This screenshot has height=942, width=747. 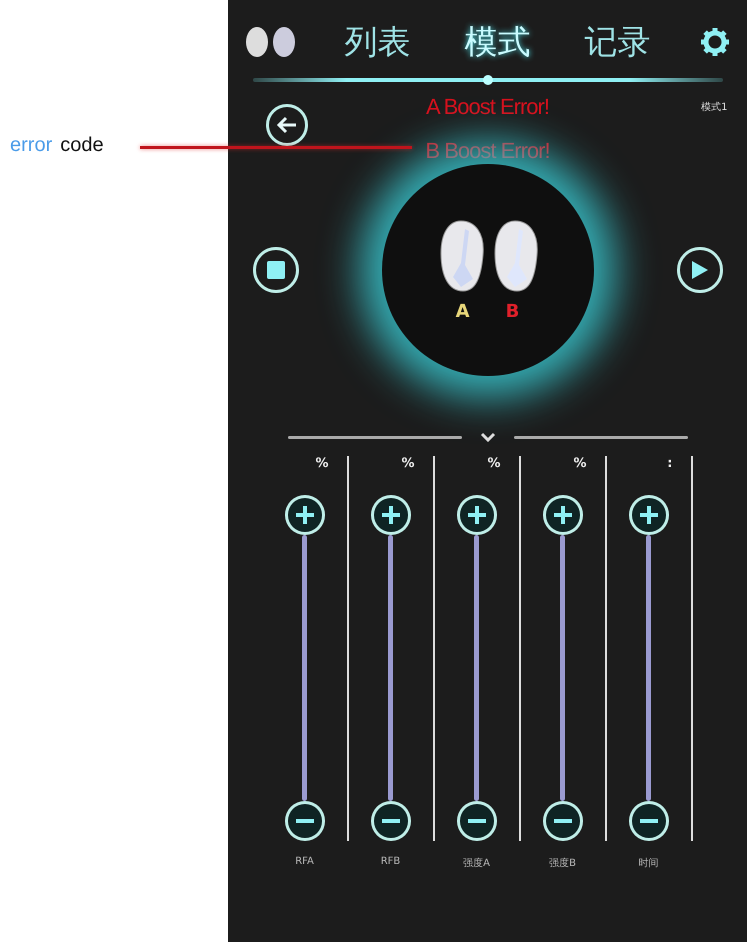 I want to click on error-message: B Boost Error!, so click(x=487, y=151).